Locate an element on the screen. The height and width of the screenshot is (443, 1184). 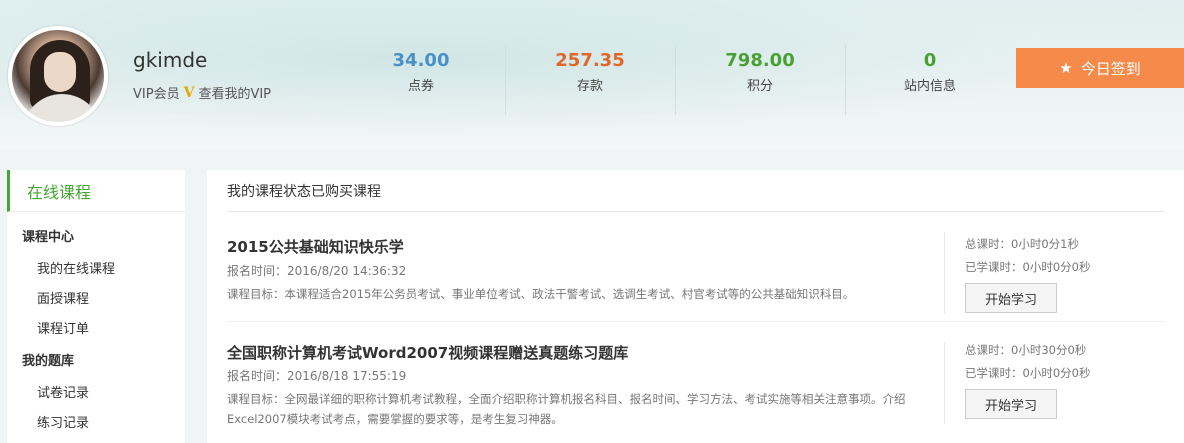
course-name: 全国职称计算机考试Word2007视频课程赠送真题练习题库 is located at coordinates (427, 352).